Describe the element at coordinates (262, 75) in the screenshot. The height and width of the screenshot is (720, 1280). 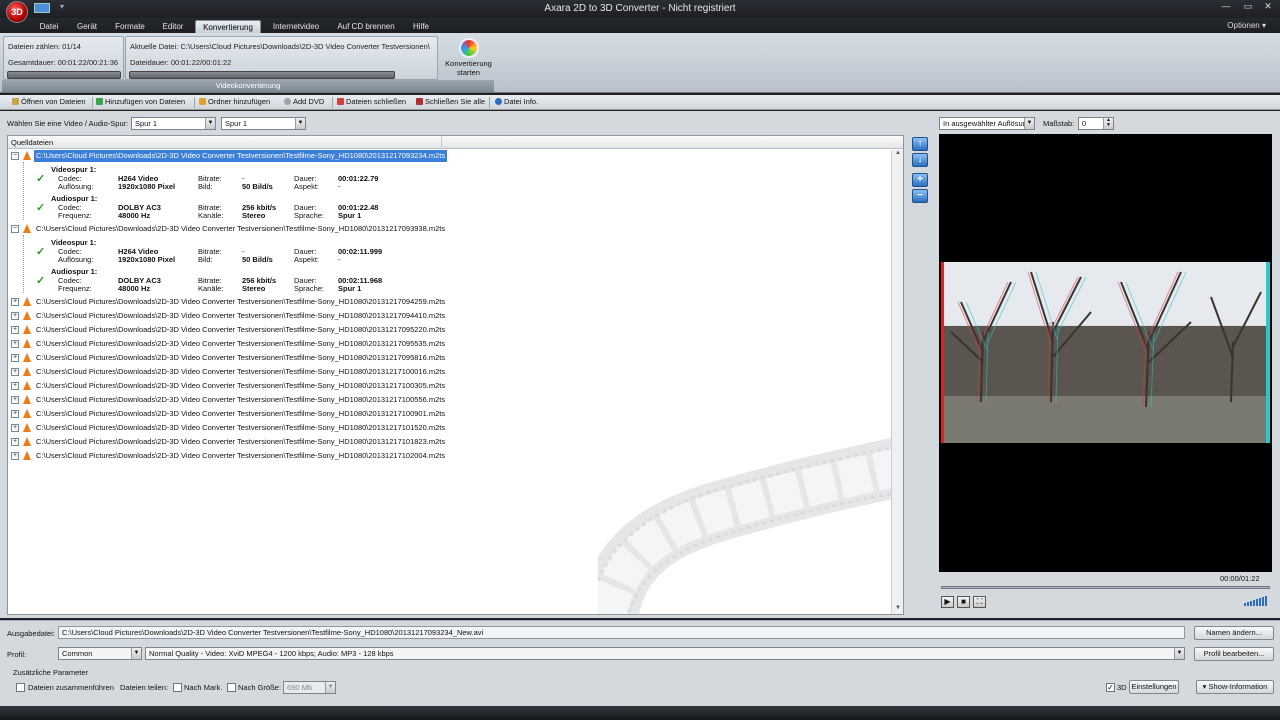
I see `file-progress-bar` at that location.